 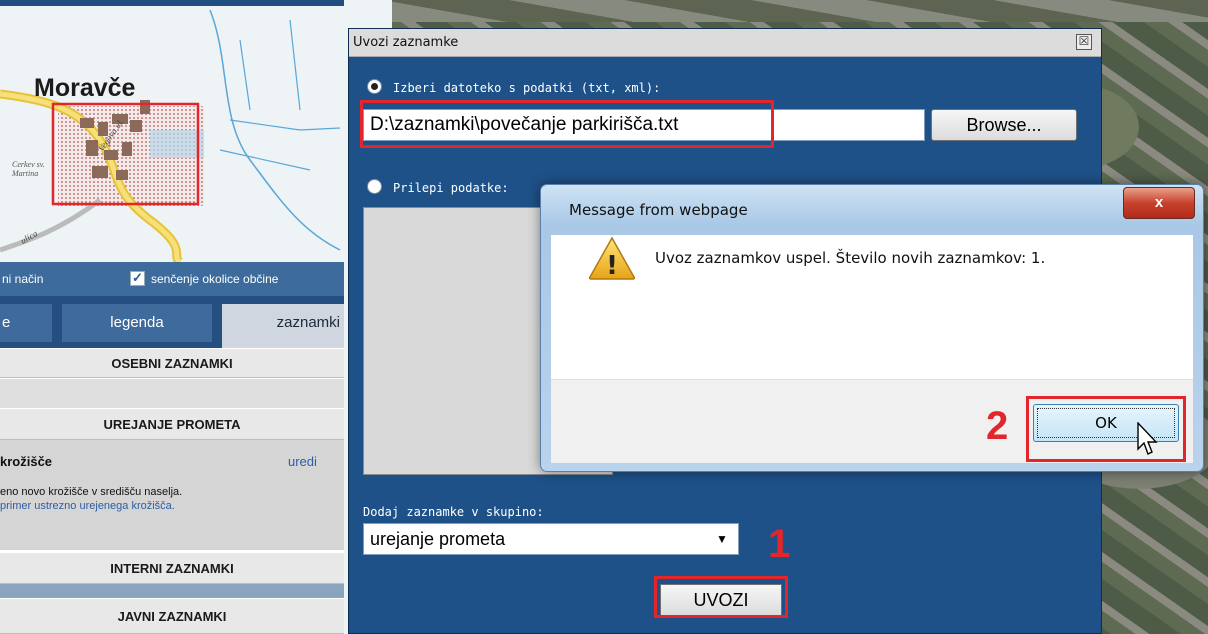 I want to click on dropdown-arrow-icon: ▼, so click(x=722, y=539).